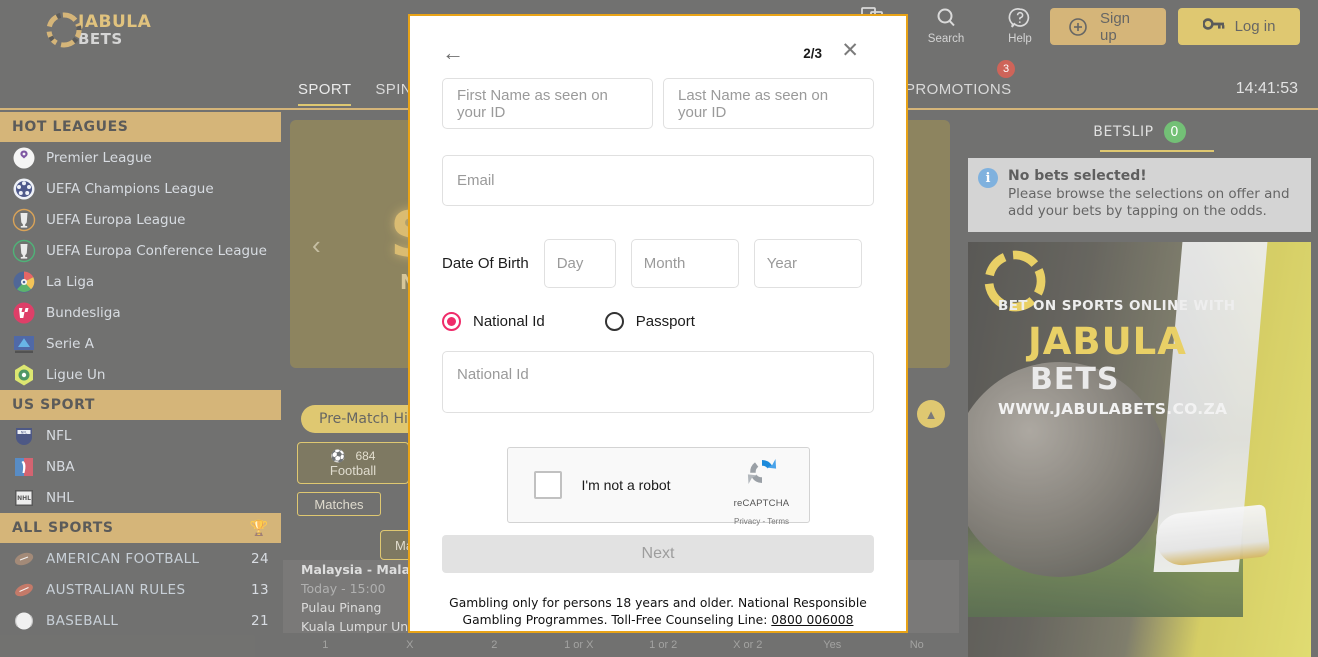 The width and height of the screenshot is (1318, 657). I want to click on back-arrow-icon: ←, so click(453, 53).